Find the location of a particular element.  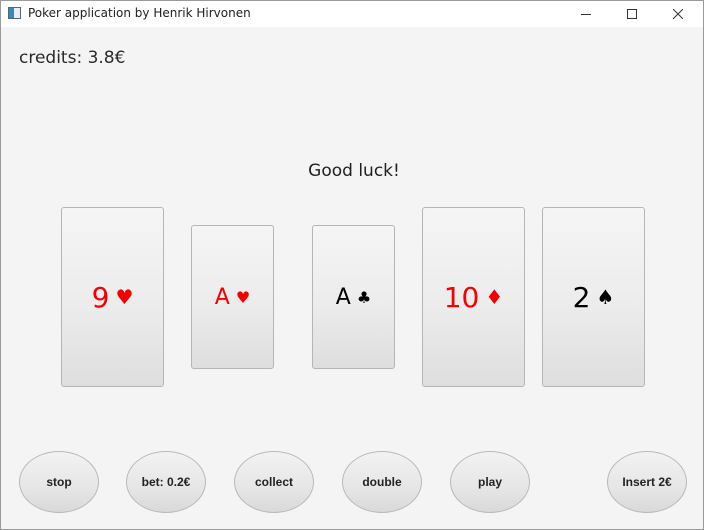

card-2: A ♥ is located at coordinates (232, 297).